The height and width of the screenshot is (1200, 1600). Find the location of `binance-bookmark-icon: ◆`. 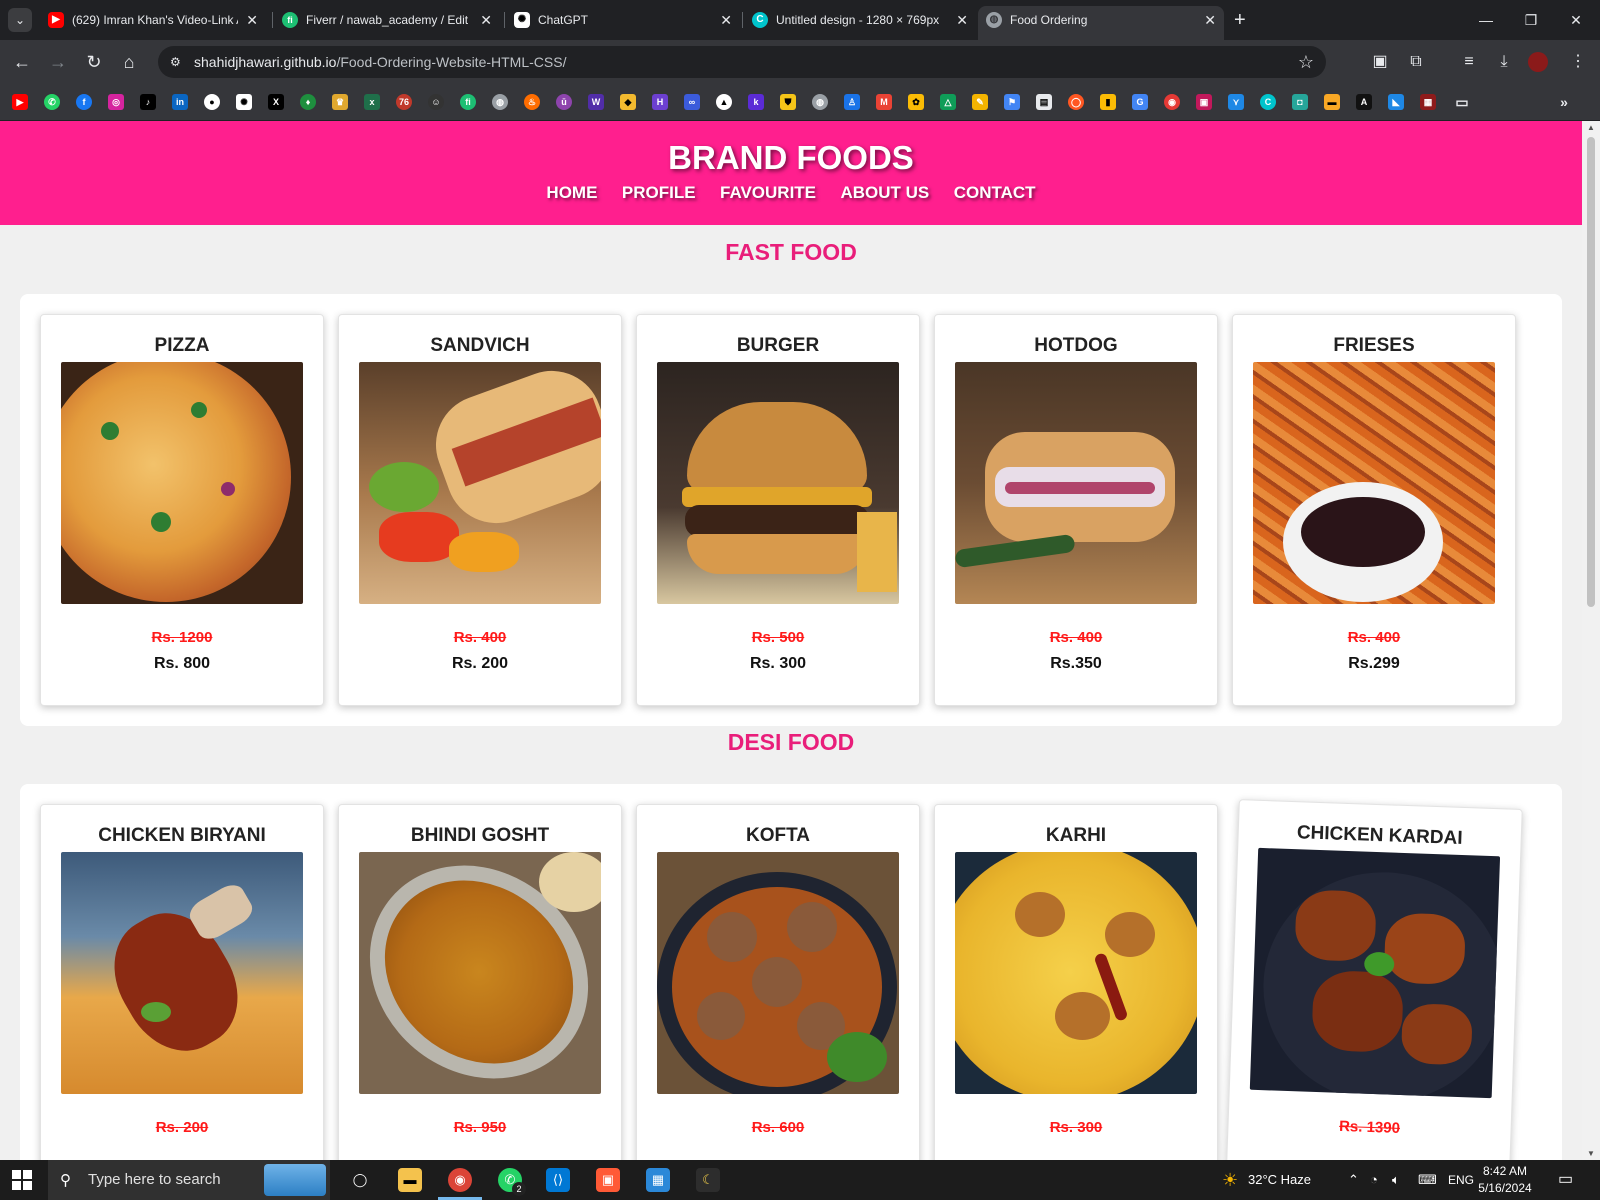

binance-bookmark-icon: ◆ is located at coordinates (628, 102).